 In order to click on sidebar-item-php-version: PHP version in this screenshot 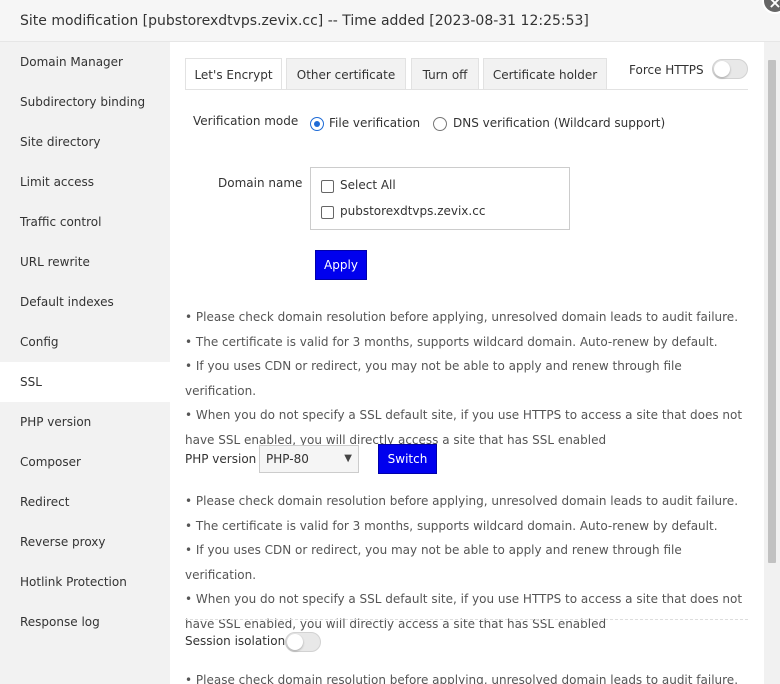, I will do `click(85, 422)`.